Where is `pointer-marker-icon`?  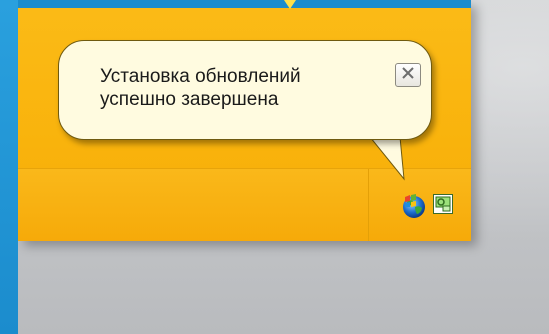 pointer-marker-icon is located at coordinates (290, 4).